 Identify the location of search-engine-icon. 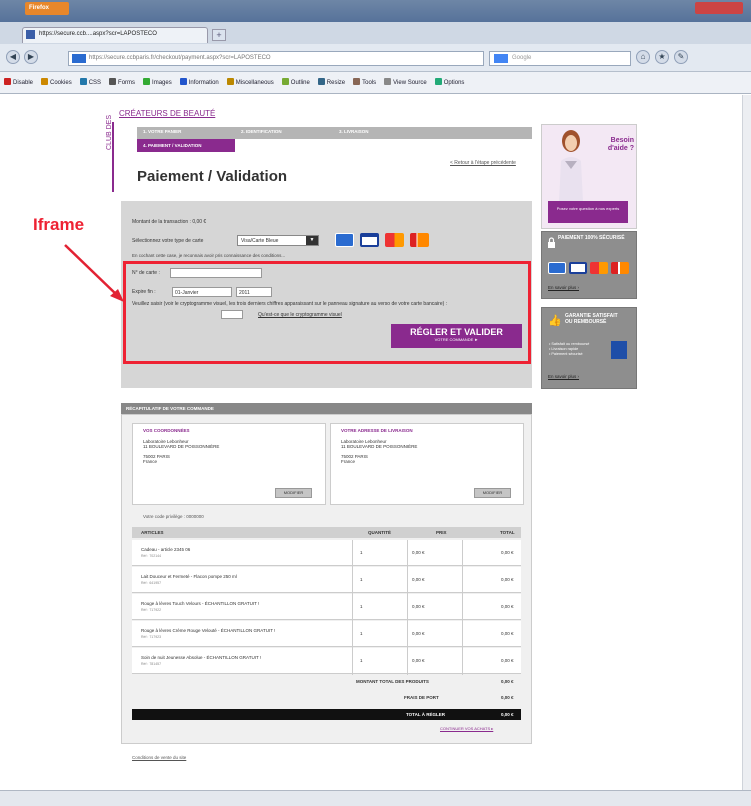
(501, 58).